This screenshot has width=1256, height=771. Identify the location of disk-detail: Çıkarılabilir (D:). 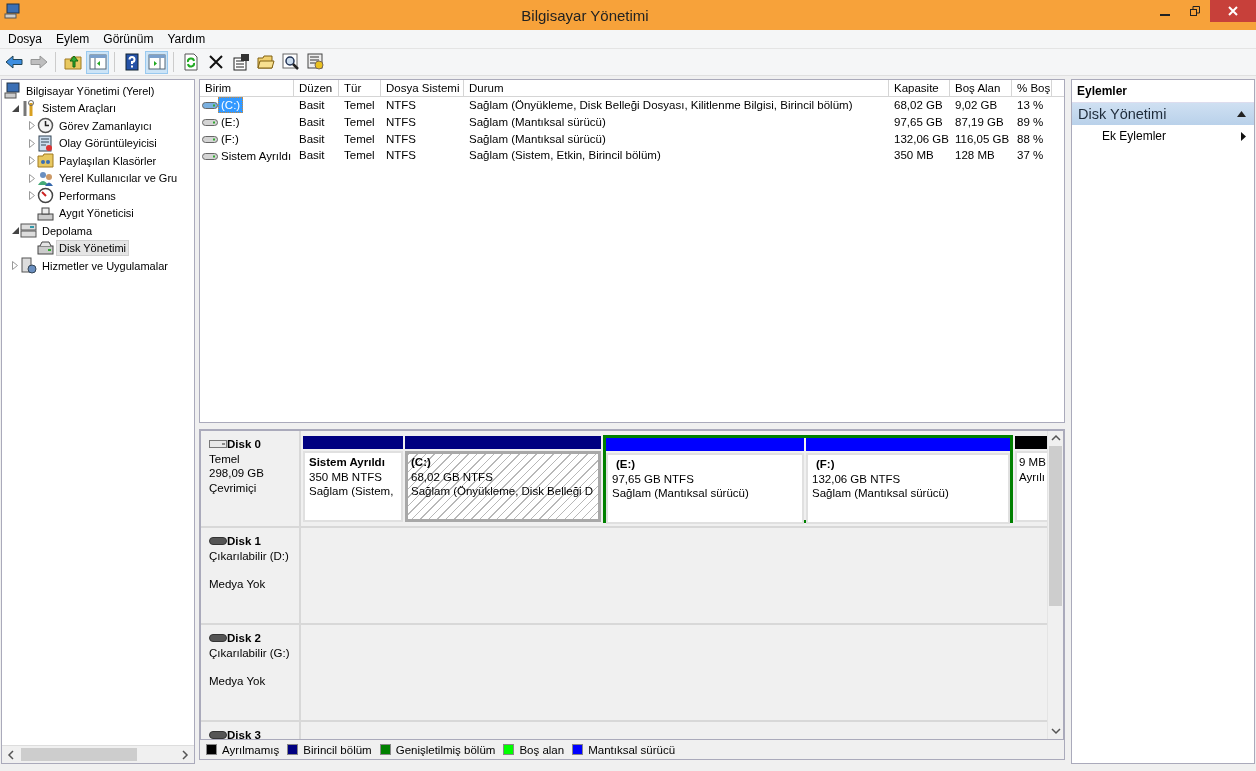
(249, 555).